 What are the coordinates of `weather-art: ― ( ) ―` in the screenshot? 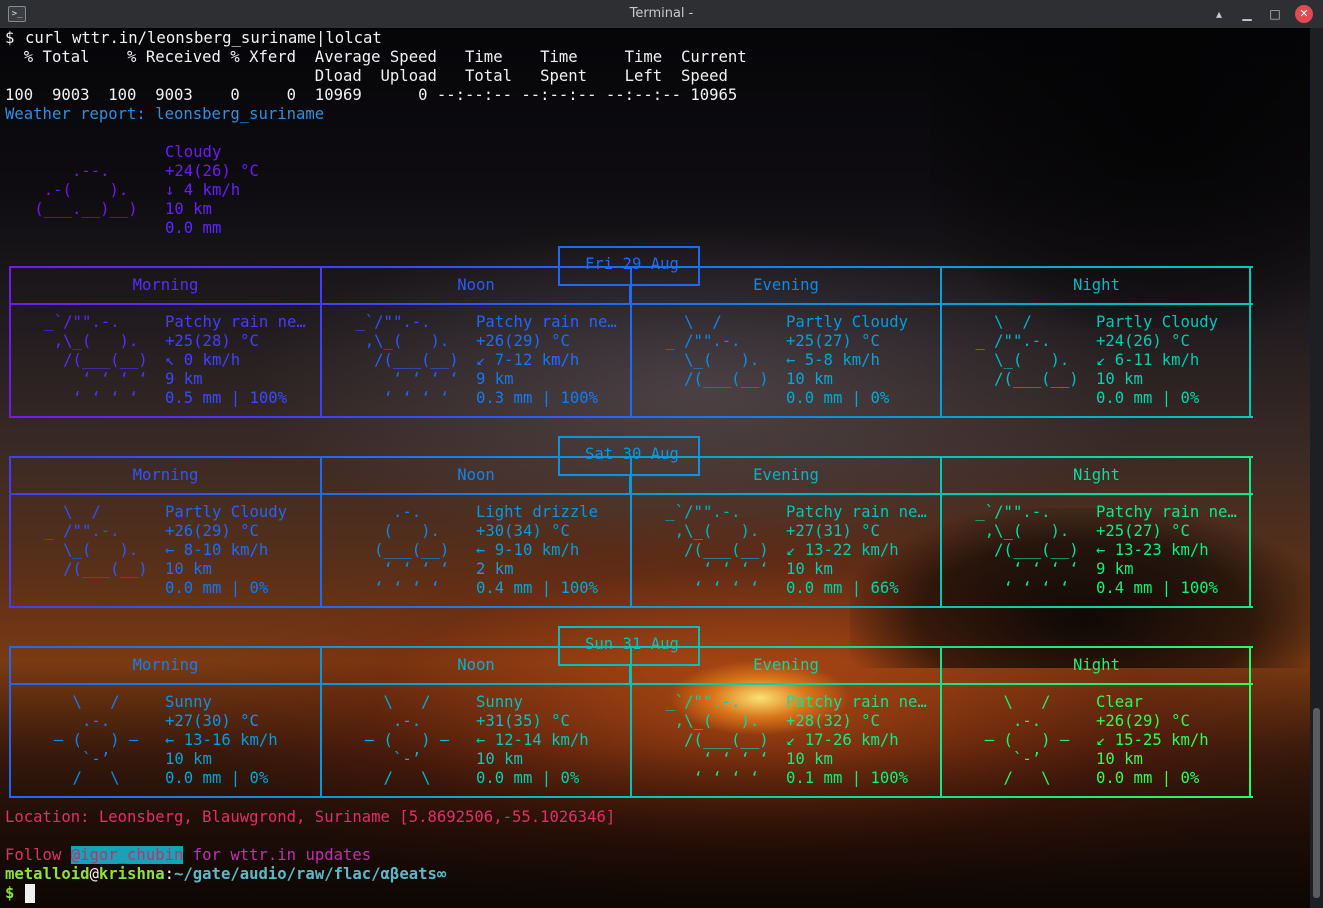 It's located at (96, 740).